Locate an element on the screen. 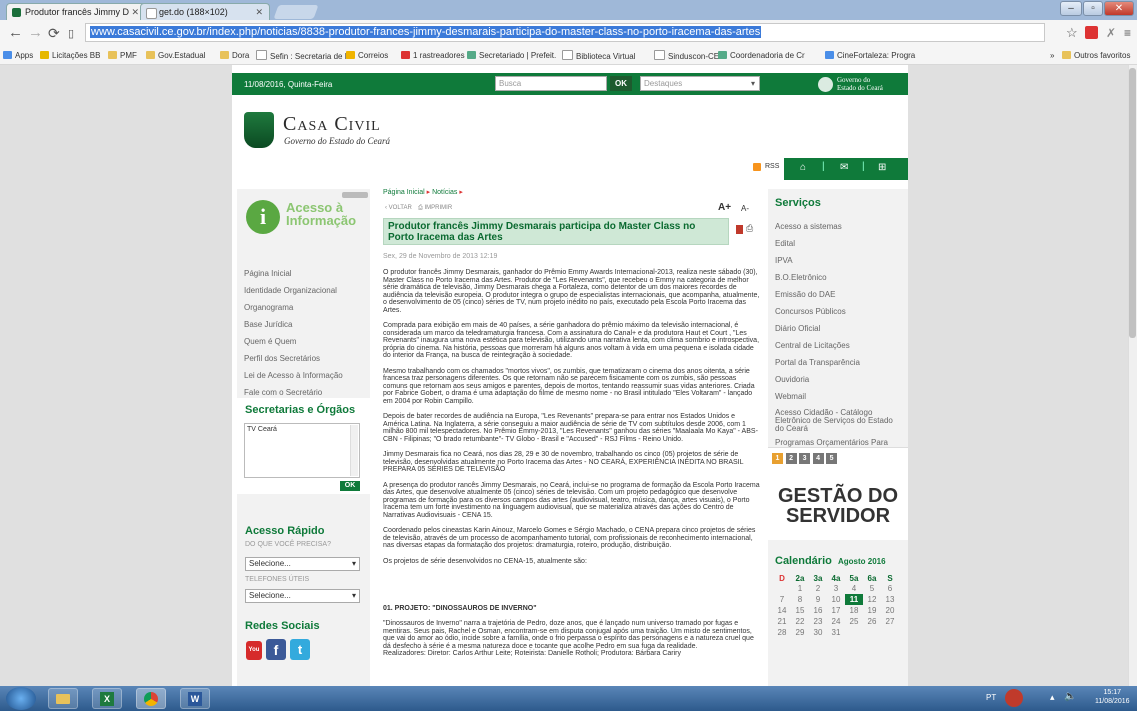 Image resolution: width=1137 pixels, height=711 pixels. calendar-day: 5 is located at coordinates (872, 588).